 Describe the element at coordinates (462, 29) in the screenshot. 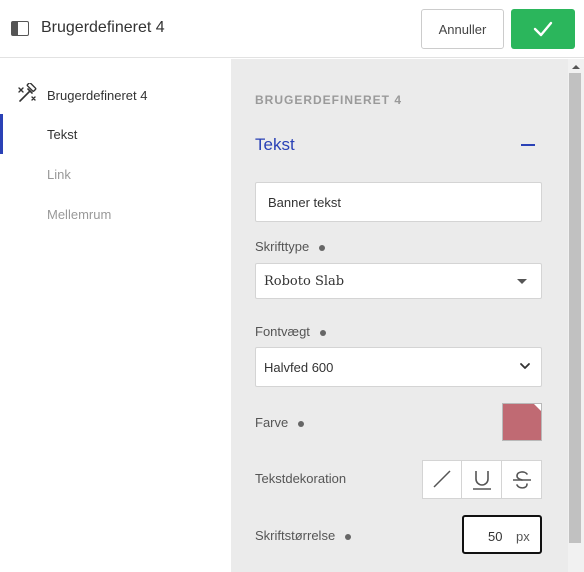

I see `cancel-button: Annuller` at that location.